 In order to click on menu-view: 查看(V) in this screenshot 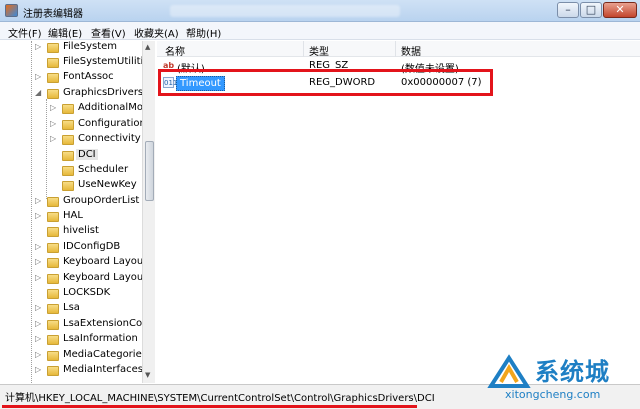, I will do `click(108, 32)`.